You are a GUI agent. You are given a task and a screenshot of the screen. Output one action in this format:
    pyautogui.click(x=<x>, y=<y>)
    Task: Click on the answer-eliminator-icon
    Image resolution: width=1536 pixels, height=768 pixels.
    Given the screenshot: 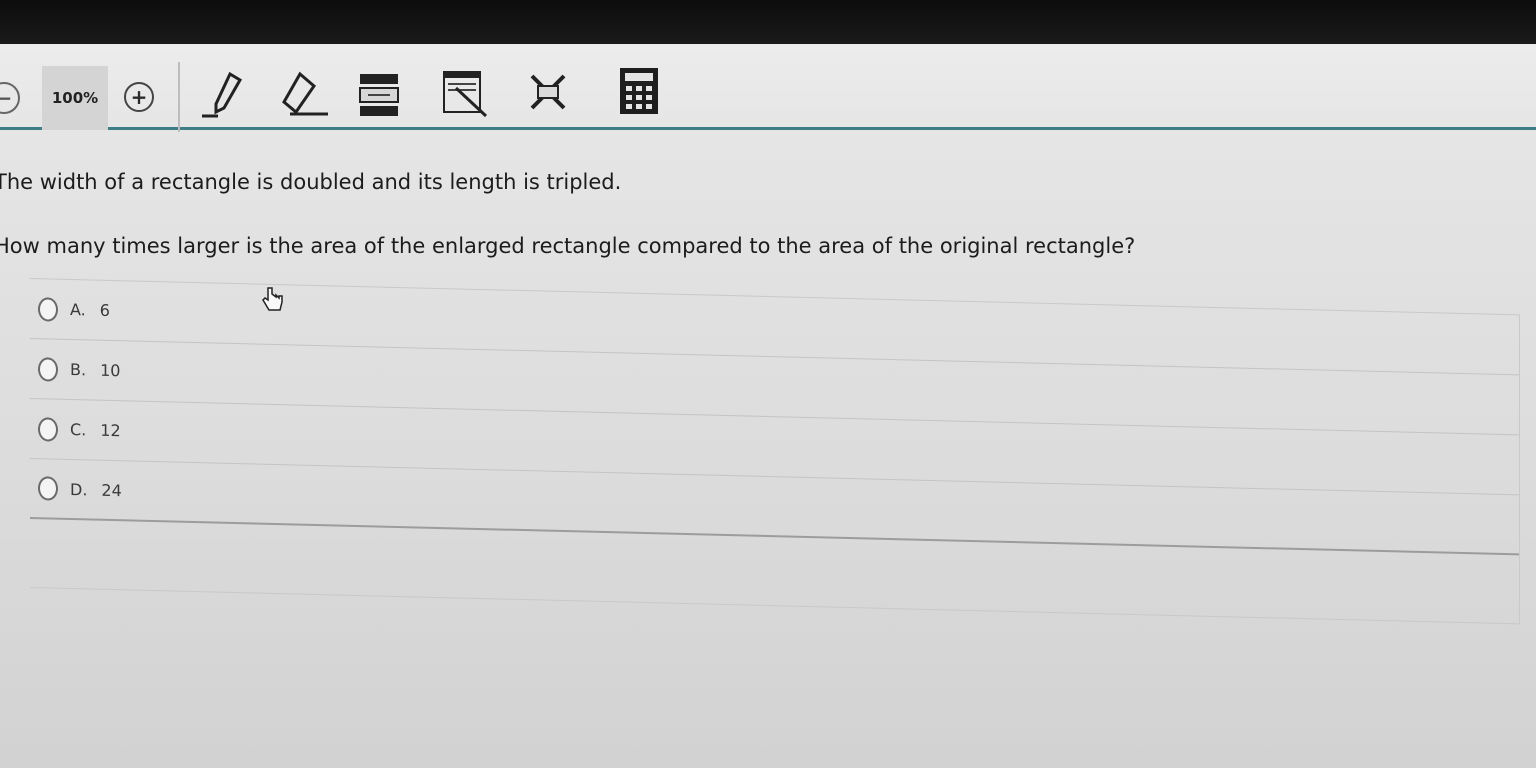 What is the action you would take?
    pyautogui.click(x=548, y=92)
    